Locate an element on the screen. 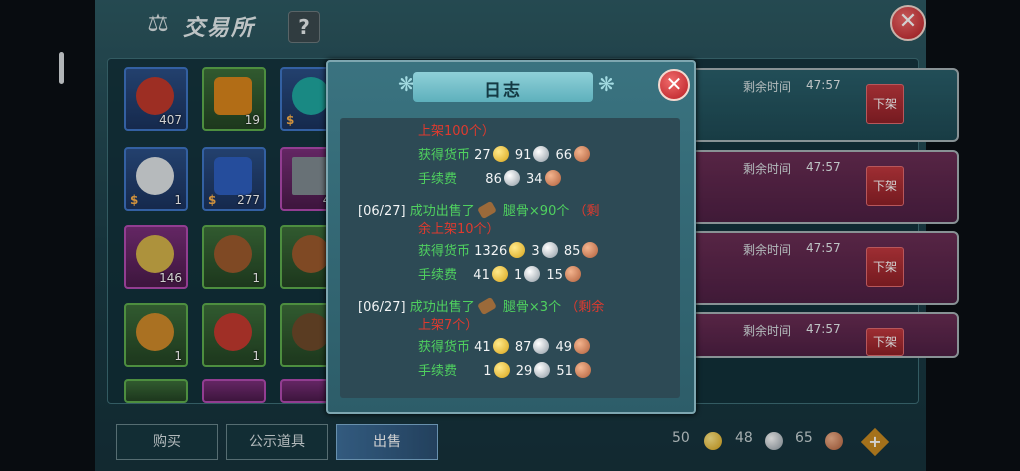 The width and height of the screenshot is (1020, 471). log-remain: （剩 is located at coordinates (586, 211).